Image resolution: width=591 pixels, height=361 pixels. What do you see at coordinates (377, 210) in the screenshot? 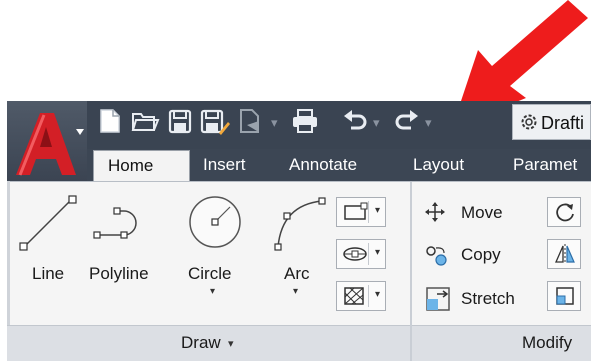
I see `rectangle-dropdown-arrow: ▾` at bounding box center [377, 210].